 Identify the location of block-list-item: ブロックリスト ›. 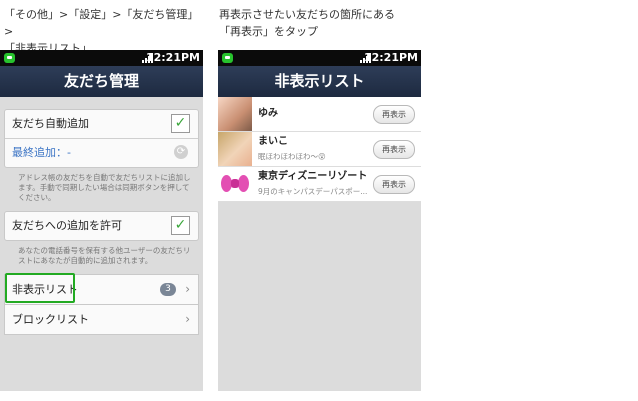
(101, 320).